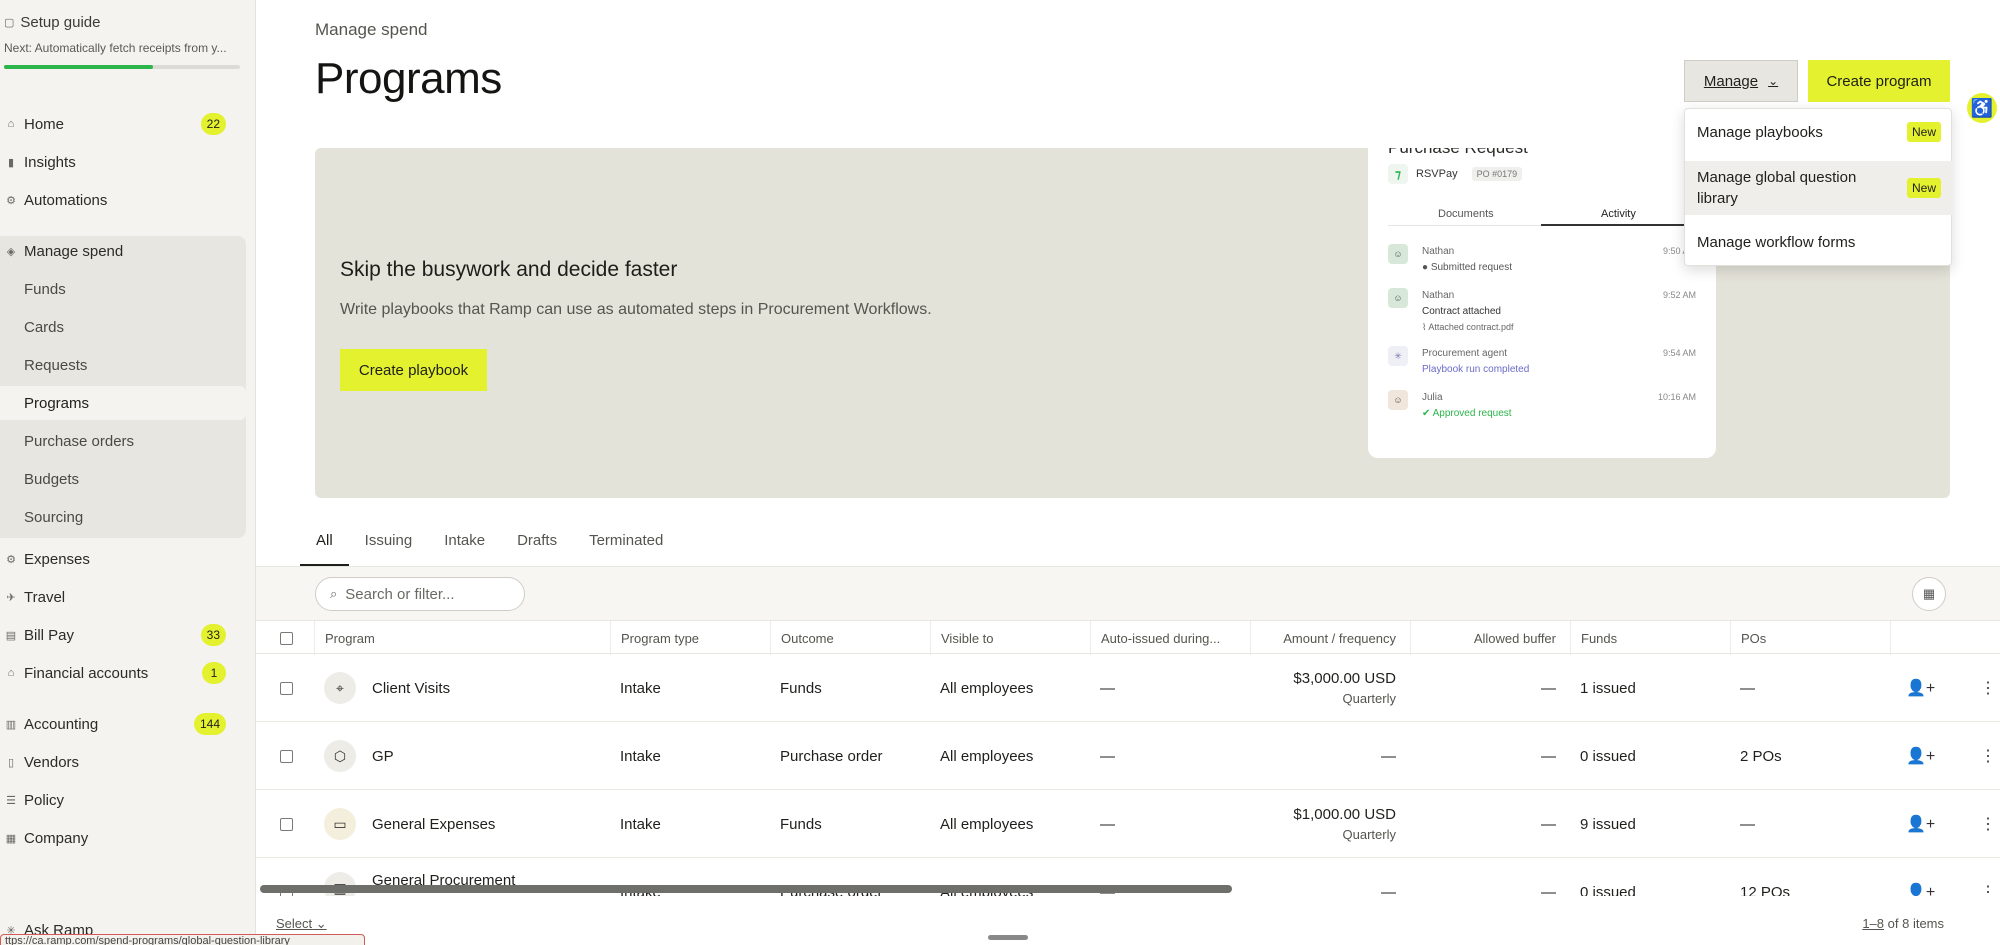  Describe the element at coordinates (44, 327) in the screenshot. I see `sidebar-subitem-cards: Cards` at that location.